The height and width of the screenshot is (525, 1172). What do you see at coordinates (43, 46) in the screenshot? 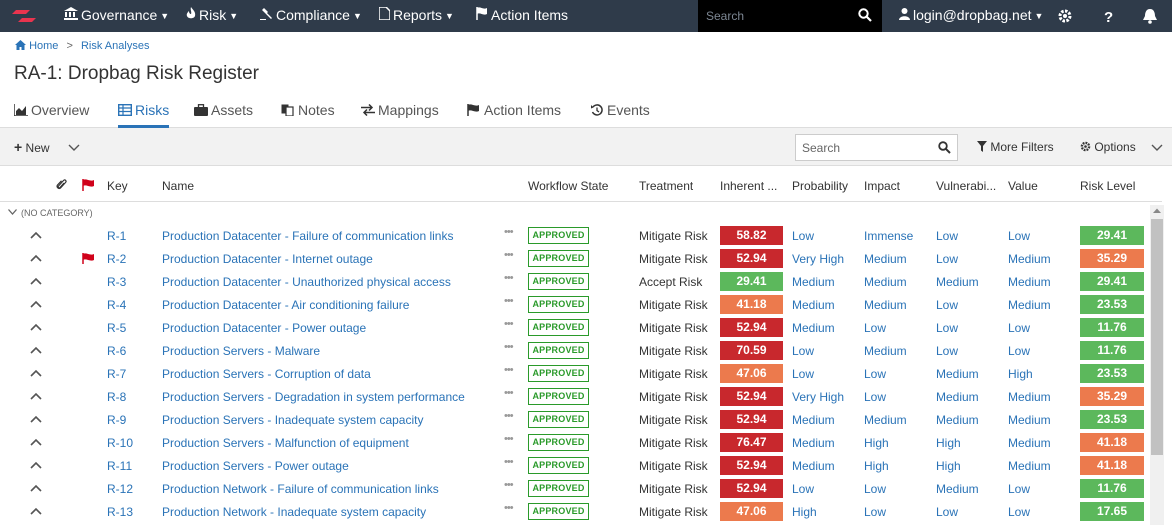
I see `breadcrumb-home: Home` at bounding box center [43, 46].